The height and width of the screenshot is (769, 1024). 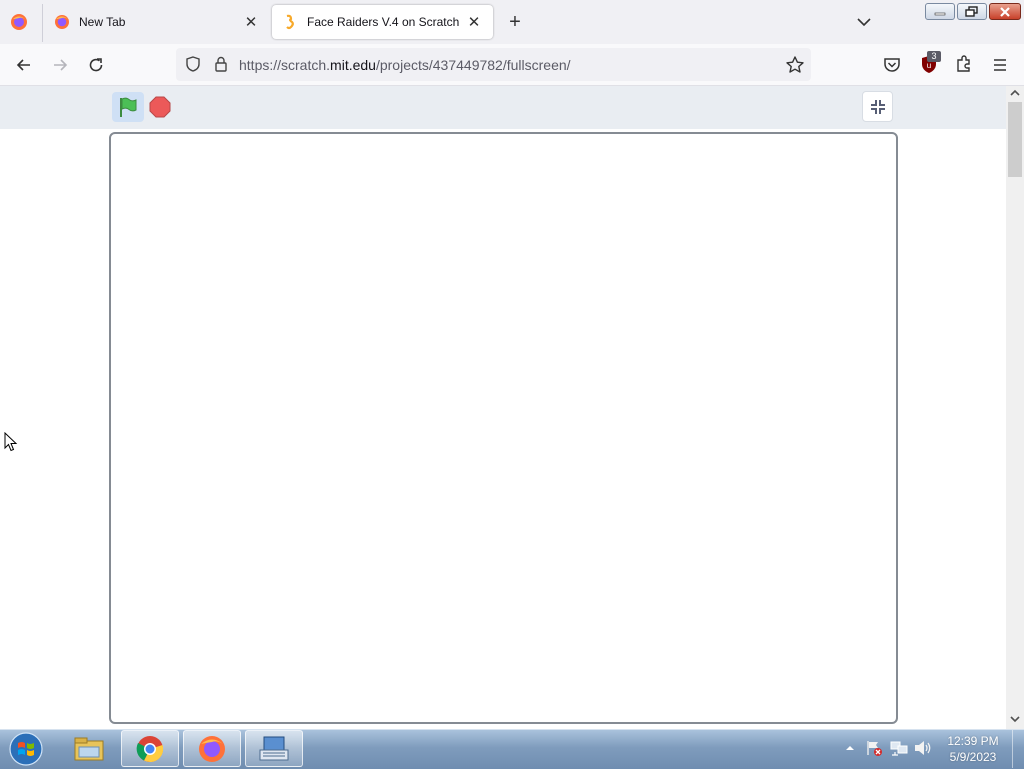 I want to click on extensions-puzzle-icon, so click(x=964, y=64).